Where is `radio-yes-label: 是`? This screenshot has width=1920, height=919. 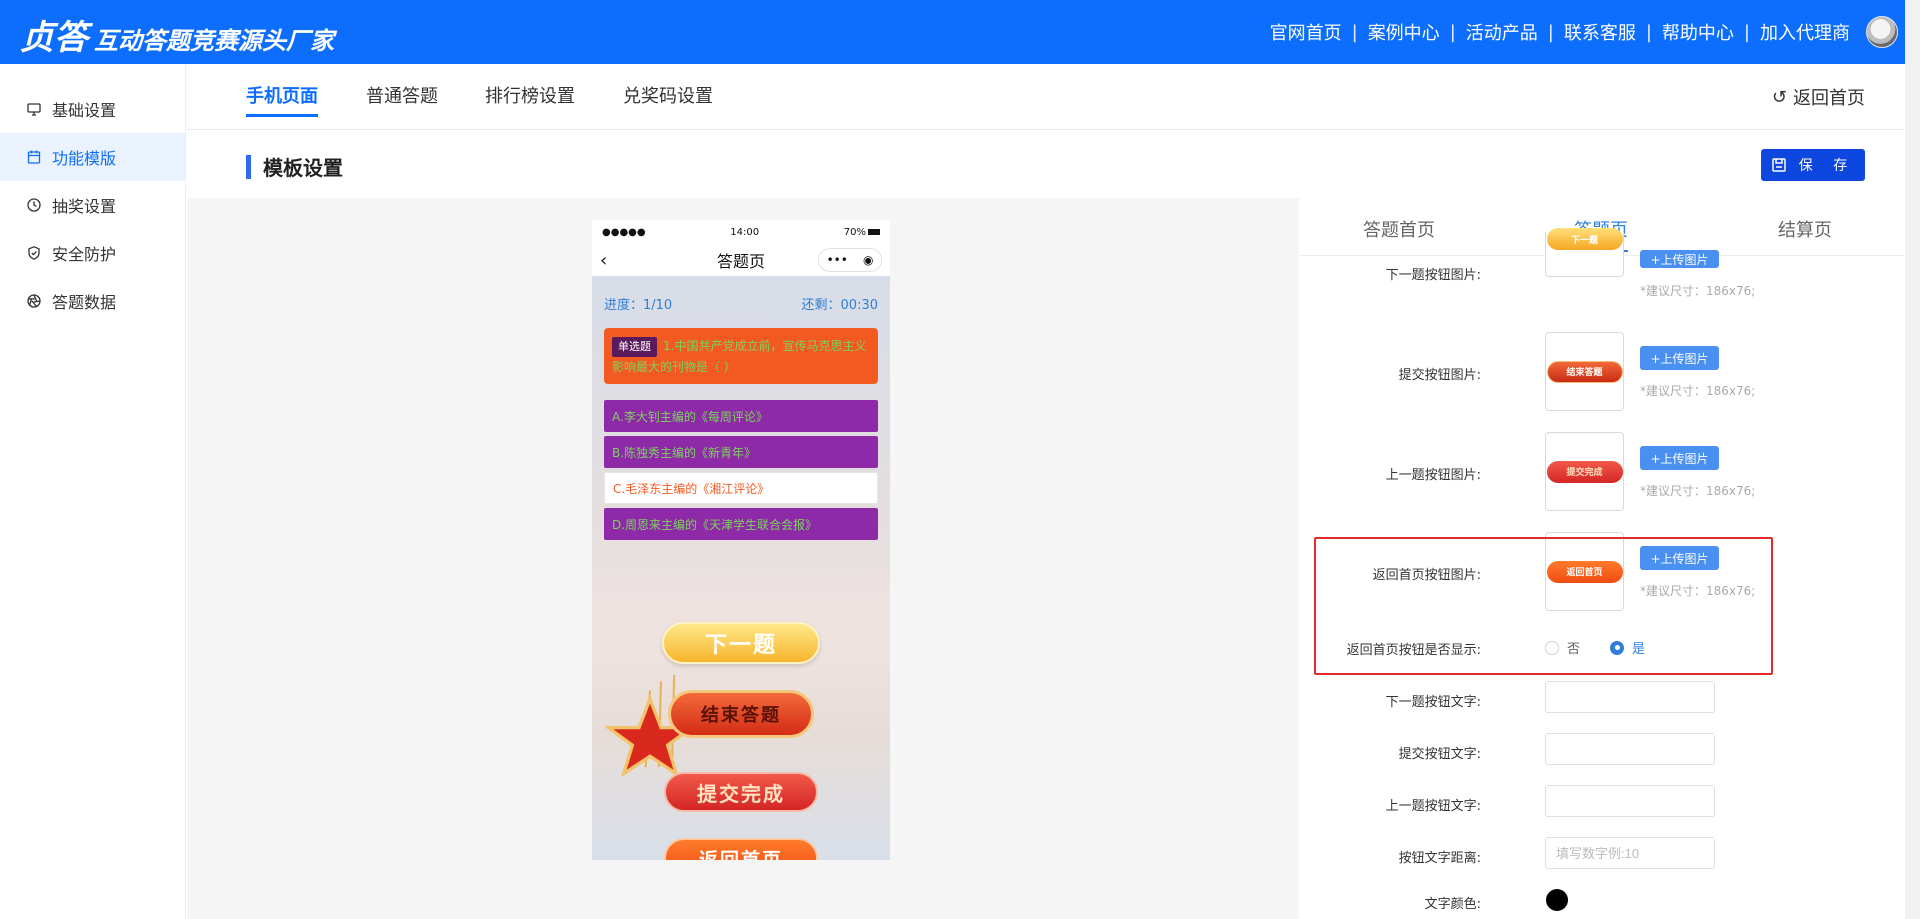
radio-yes-label: 是 is located at coordinates (1638, 647).